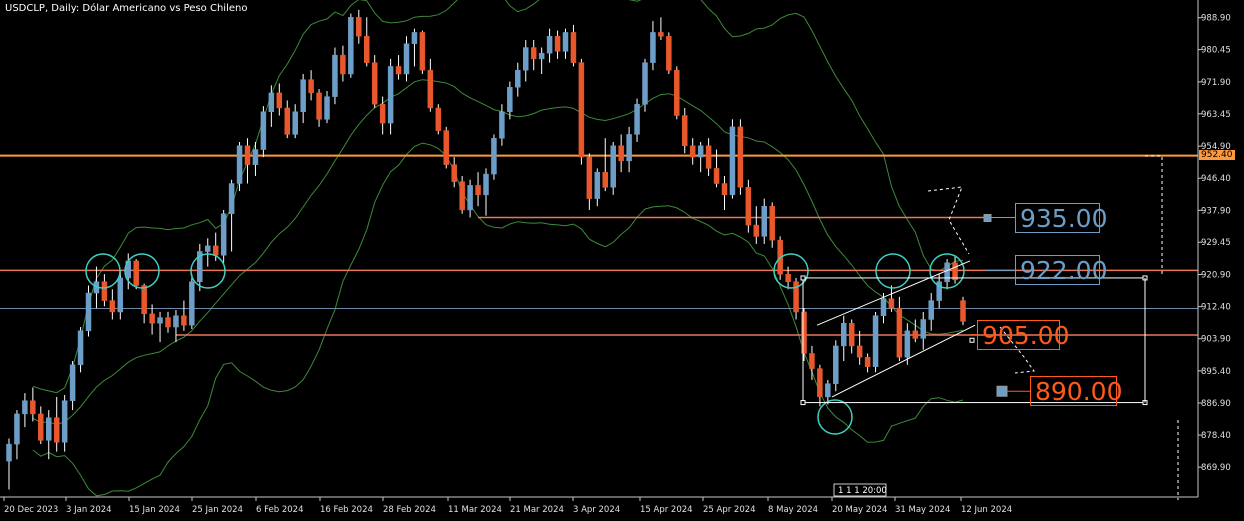  I want to click on level-label-922: 922.00, so click(1061, 270).